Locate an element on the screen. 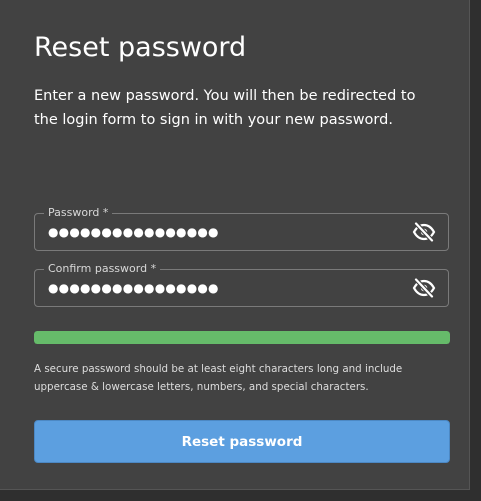  reset-password-button: Reset password is located at coordinates (242, 441).